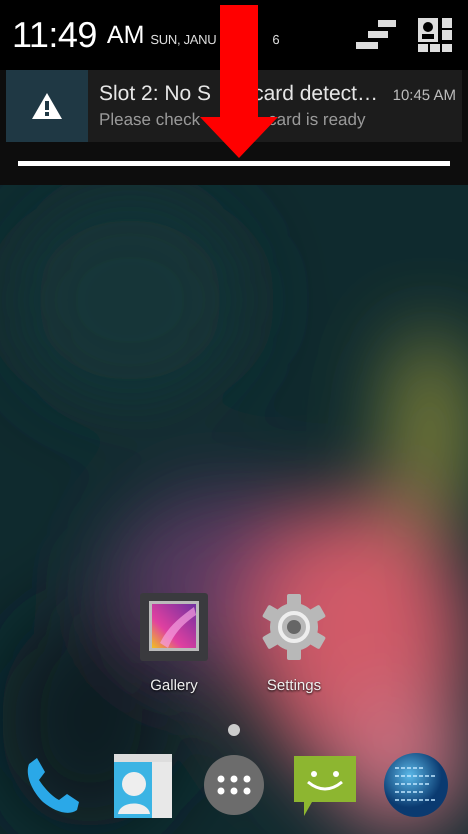 The image size is (468, 834). Describe the element at coordinates (435, 35) in the screenshot. I see `user-icon` at that location.